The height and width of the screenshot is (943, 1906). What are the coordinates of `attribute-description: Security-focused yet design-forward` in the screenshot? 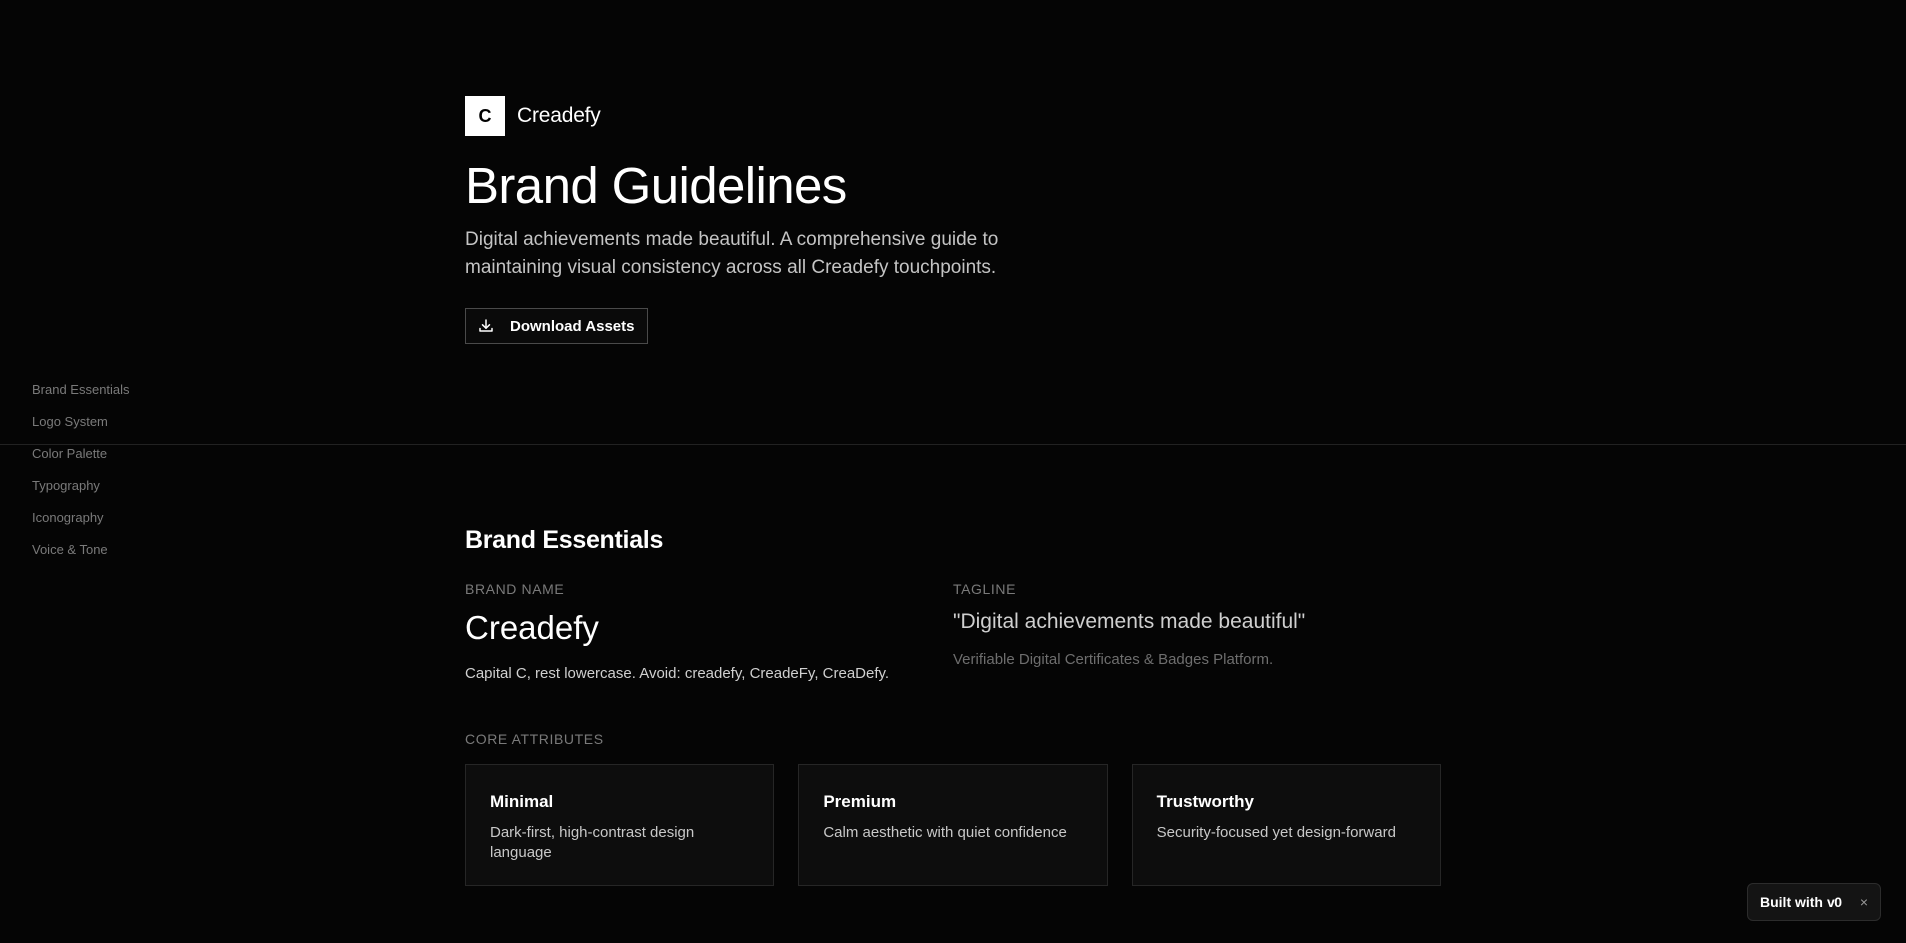 It's located at (1276, 832).